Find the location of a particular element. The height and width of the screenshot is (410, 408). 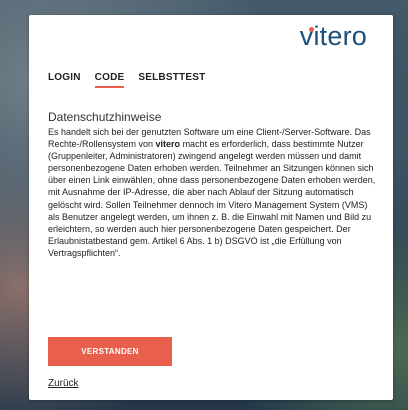

logo-text: vitero is located at coordinates (333, 36).